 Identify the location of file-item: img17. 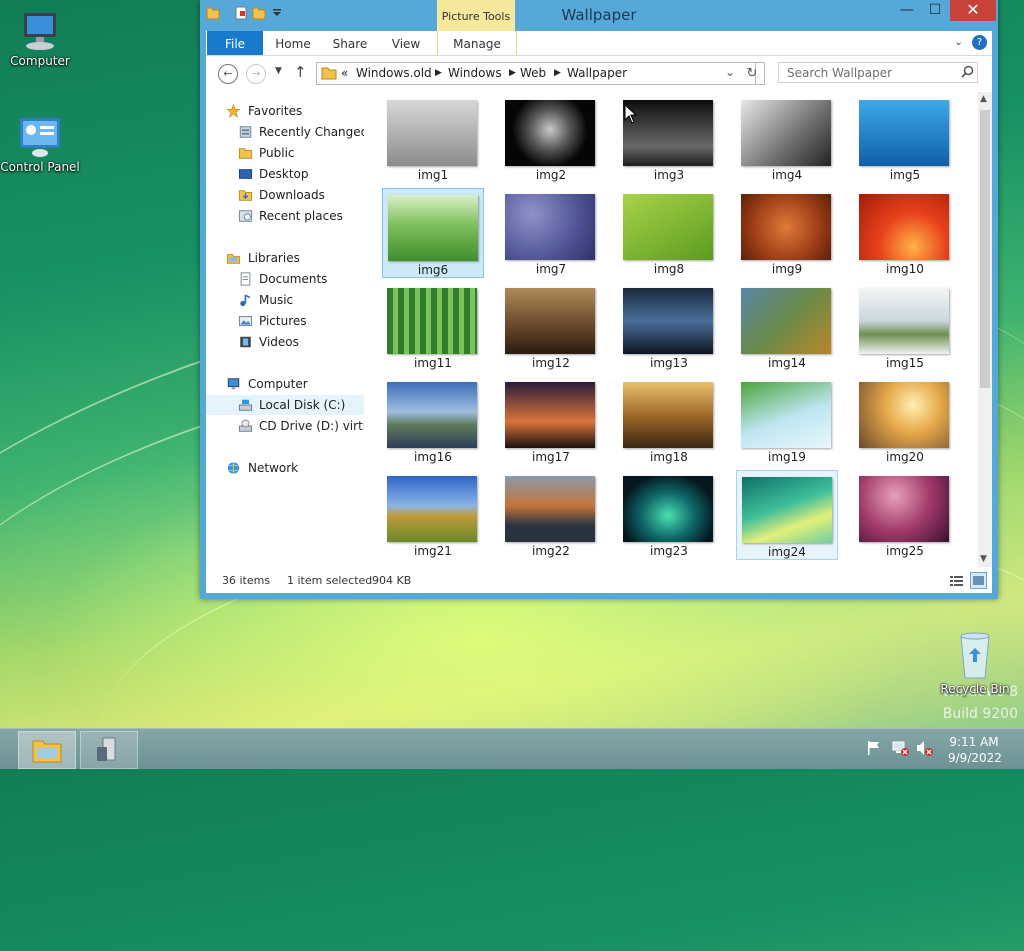
(551, 421).